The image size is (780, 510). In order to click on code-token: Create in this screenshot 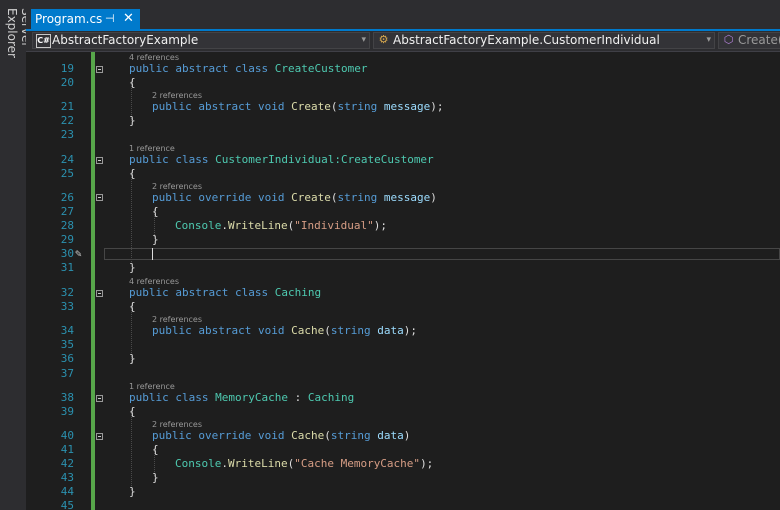, I will do `click(311, 197)`.